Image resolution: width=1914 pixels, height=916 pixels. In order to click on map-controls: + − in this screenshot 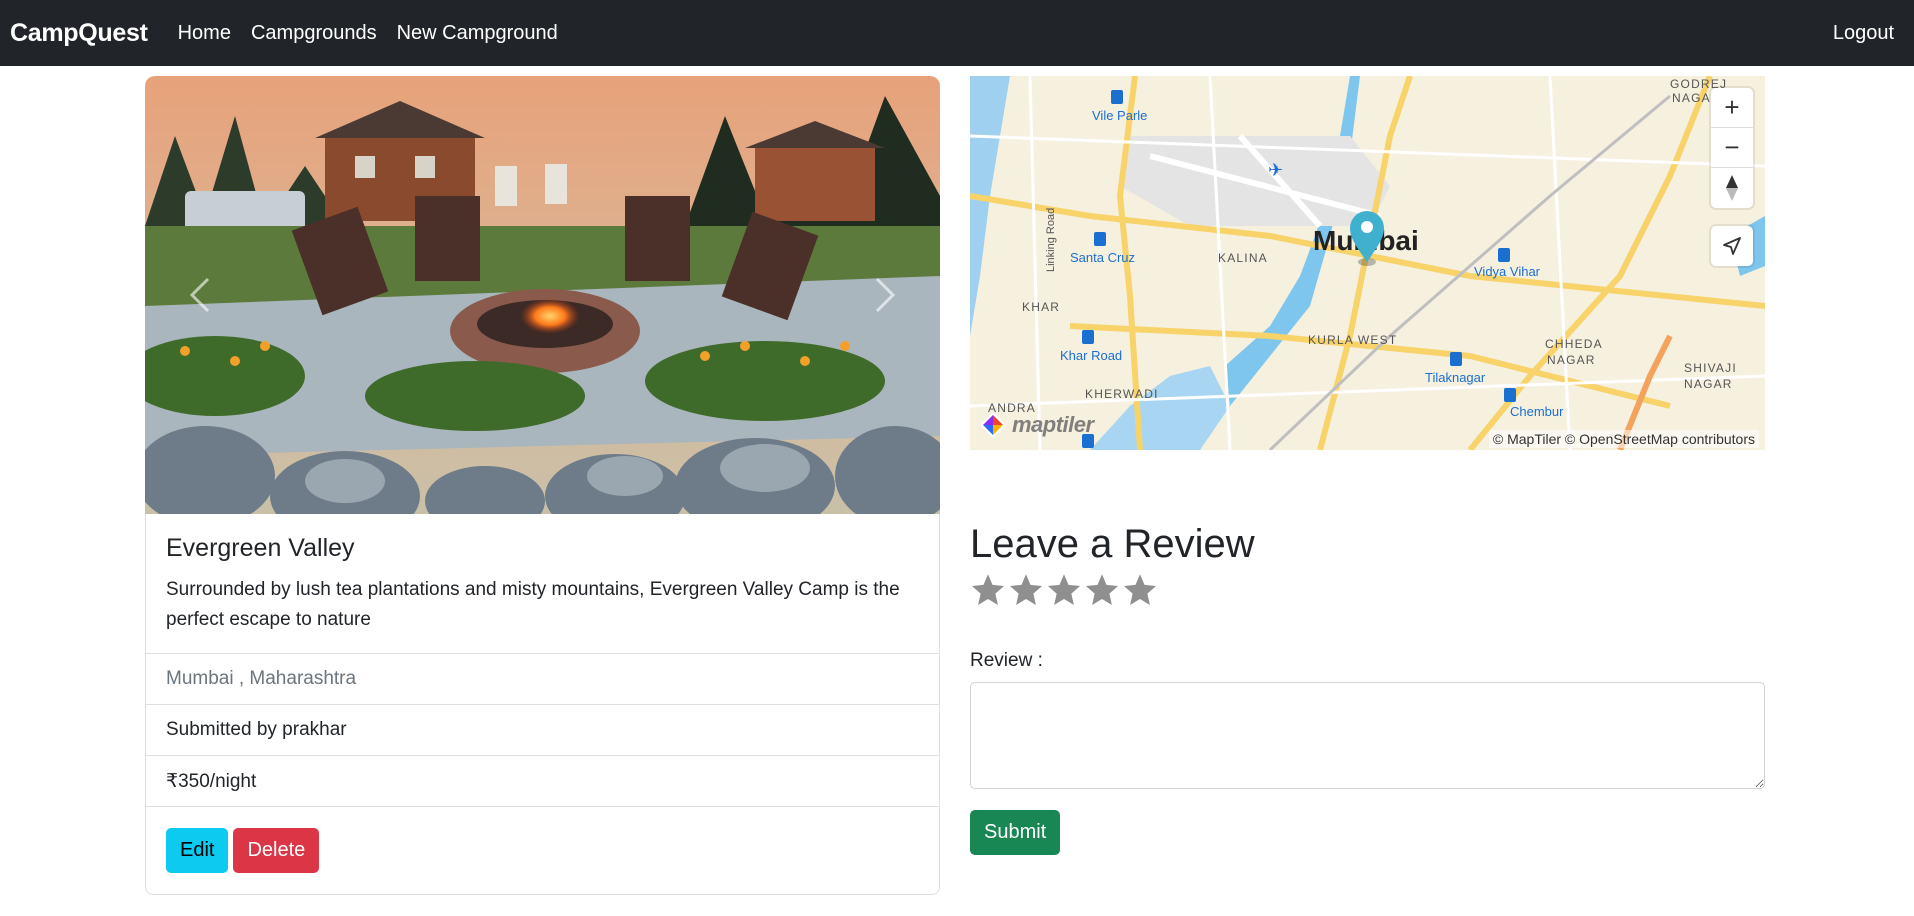, I will do `click(1732, 148)`.